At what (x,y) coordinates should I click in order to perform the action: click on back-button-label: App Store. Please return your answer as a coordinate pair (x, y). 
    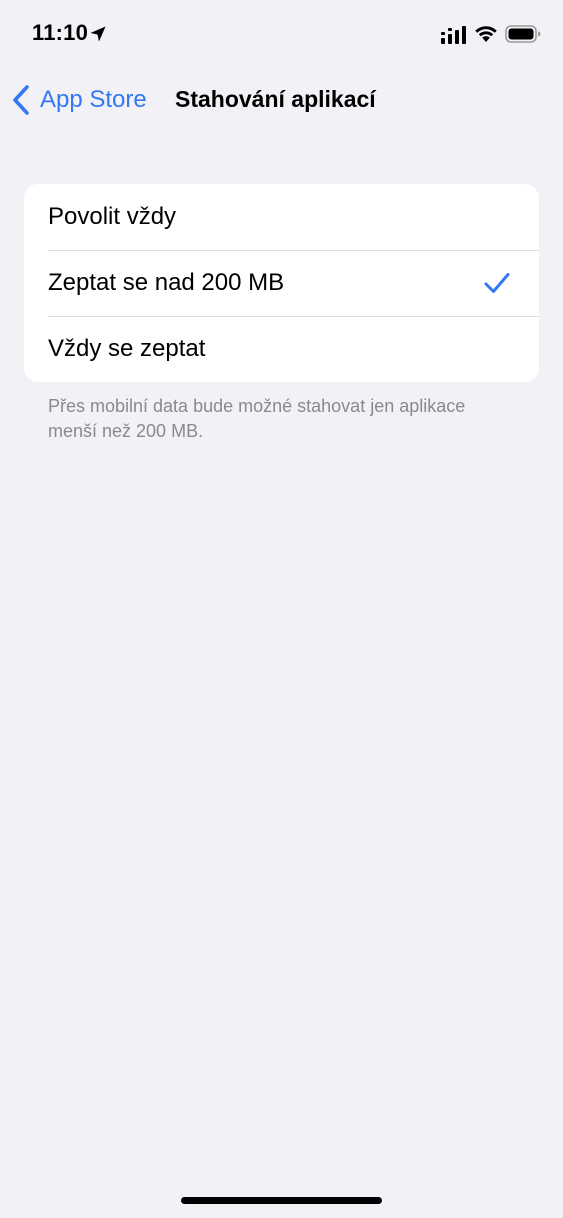
    Looking at the image, I should click on (93, 99).